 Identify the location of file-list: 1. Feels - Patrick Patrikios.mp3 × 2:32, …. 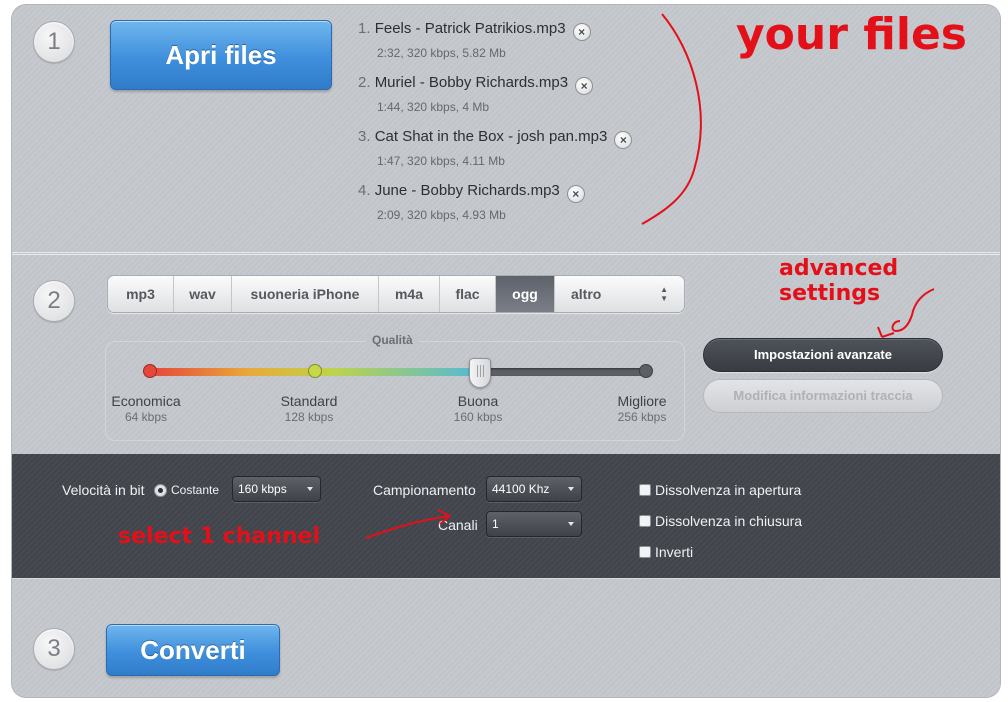
(518, 128).